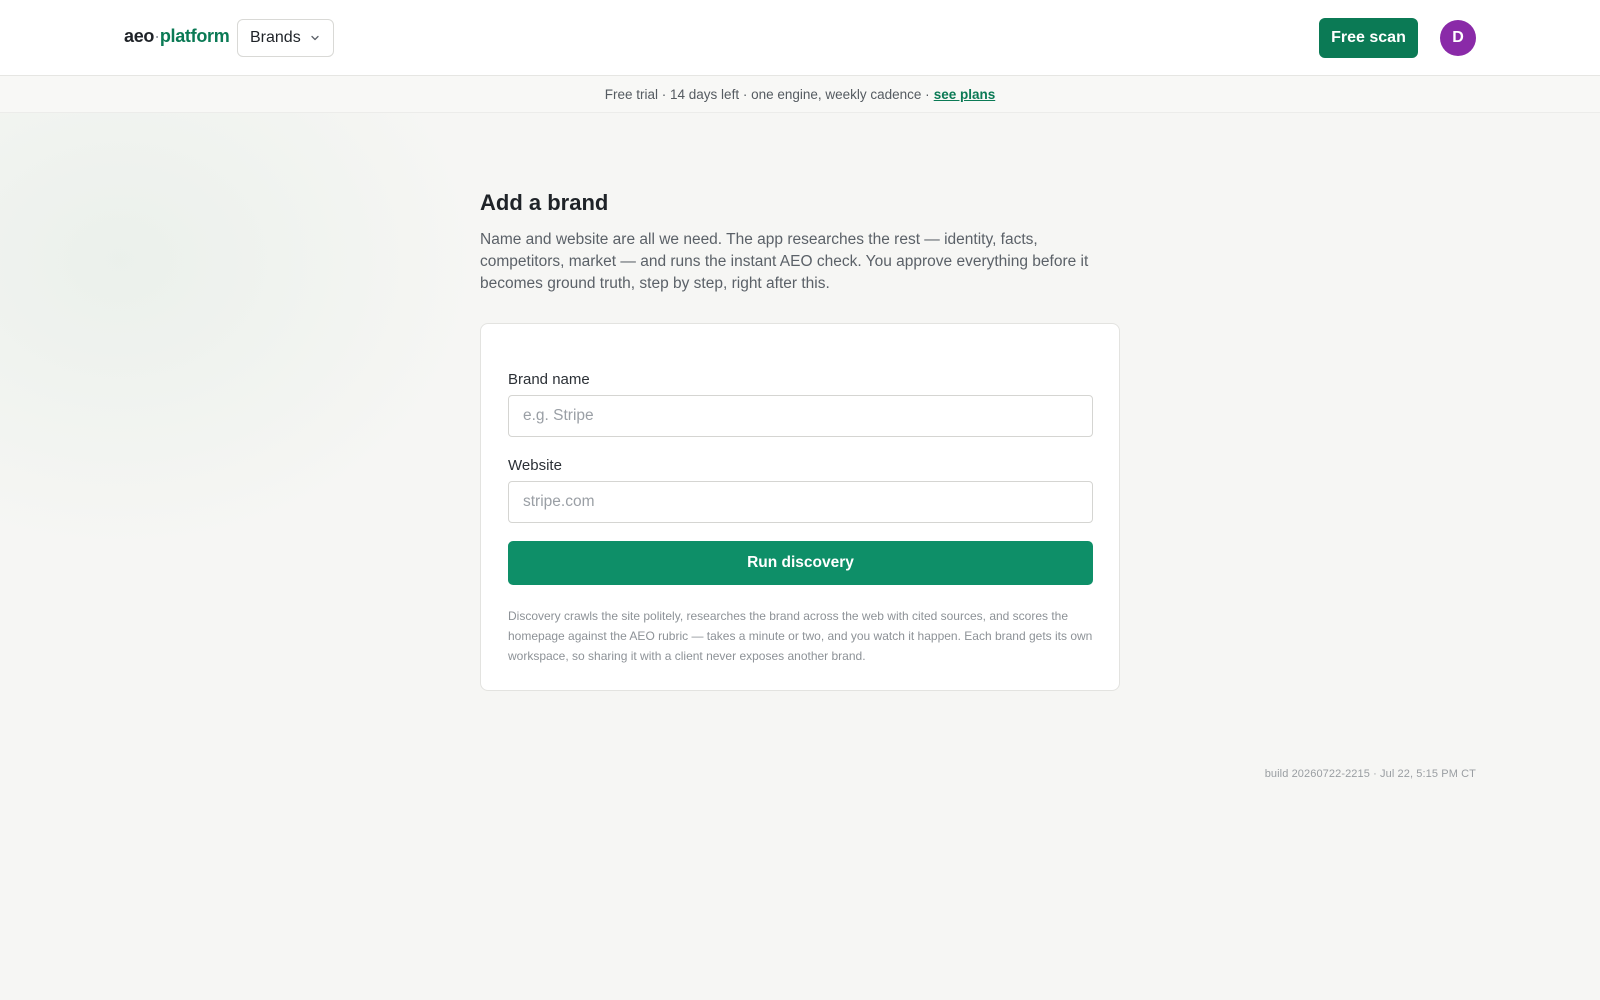  I want to click on run-discovery-button: Run discovery, so click(800, 563).